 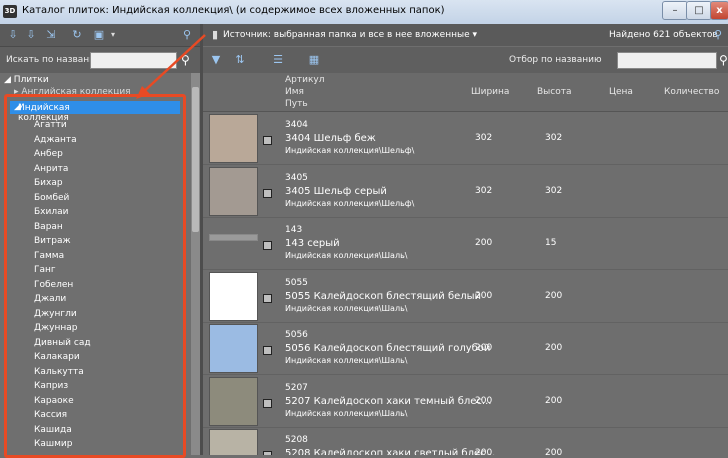 What do you see at coordinates (215, 35) in the screenshot?
I see `source-icon: ▮` at bounding box center [215, 35].